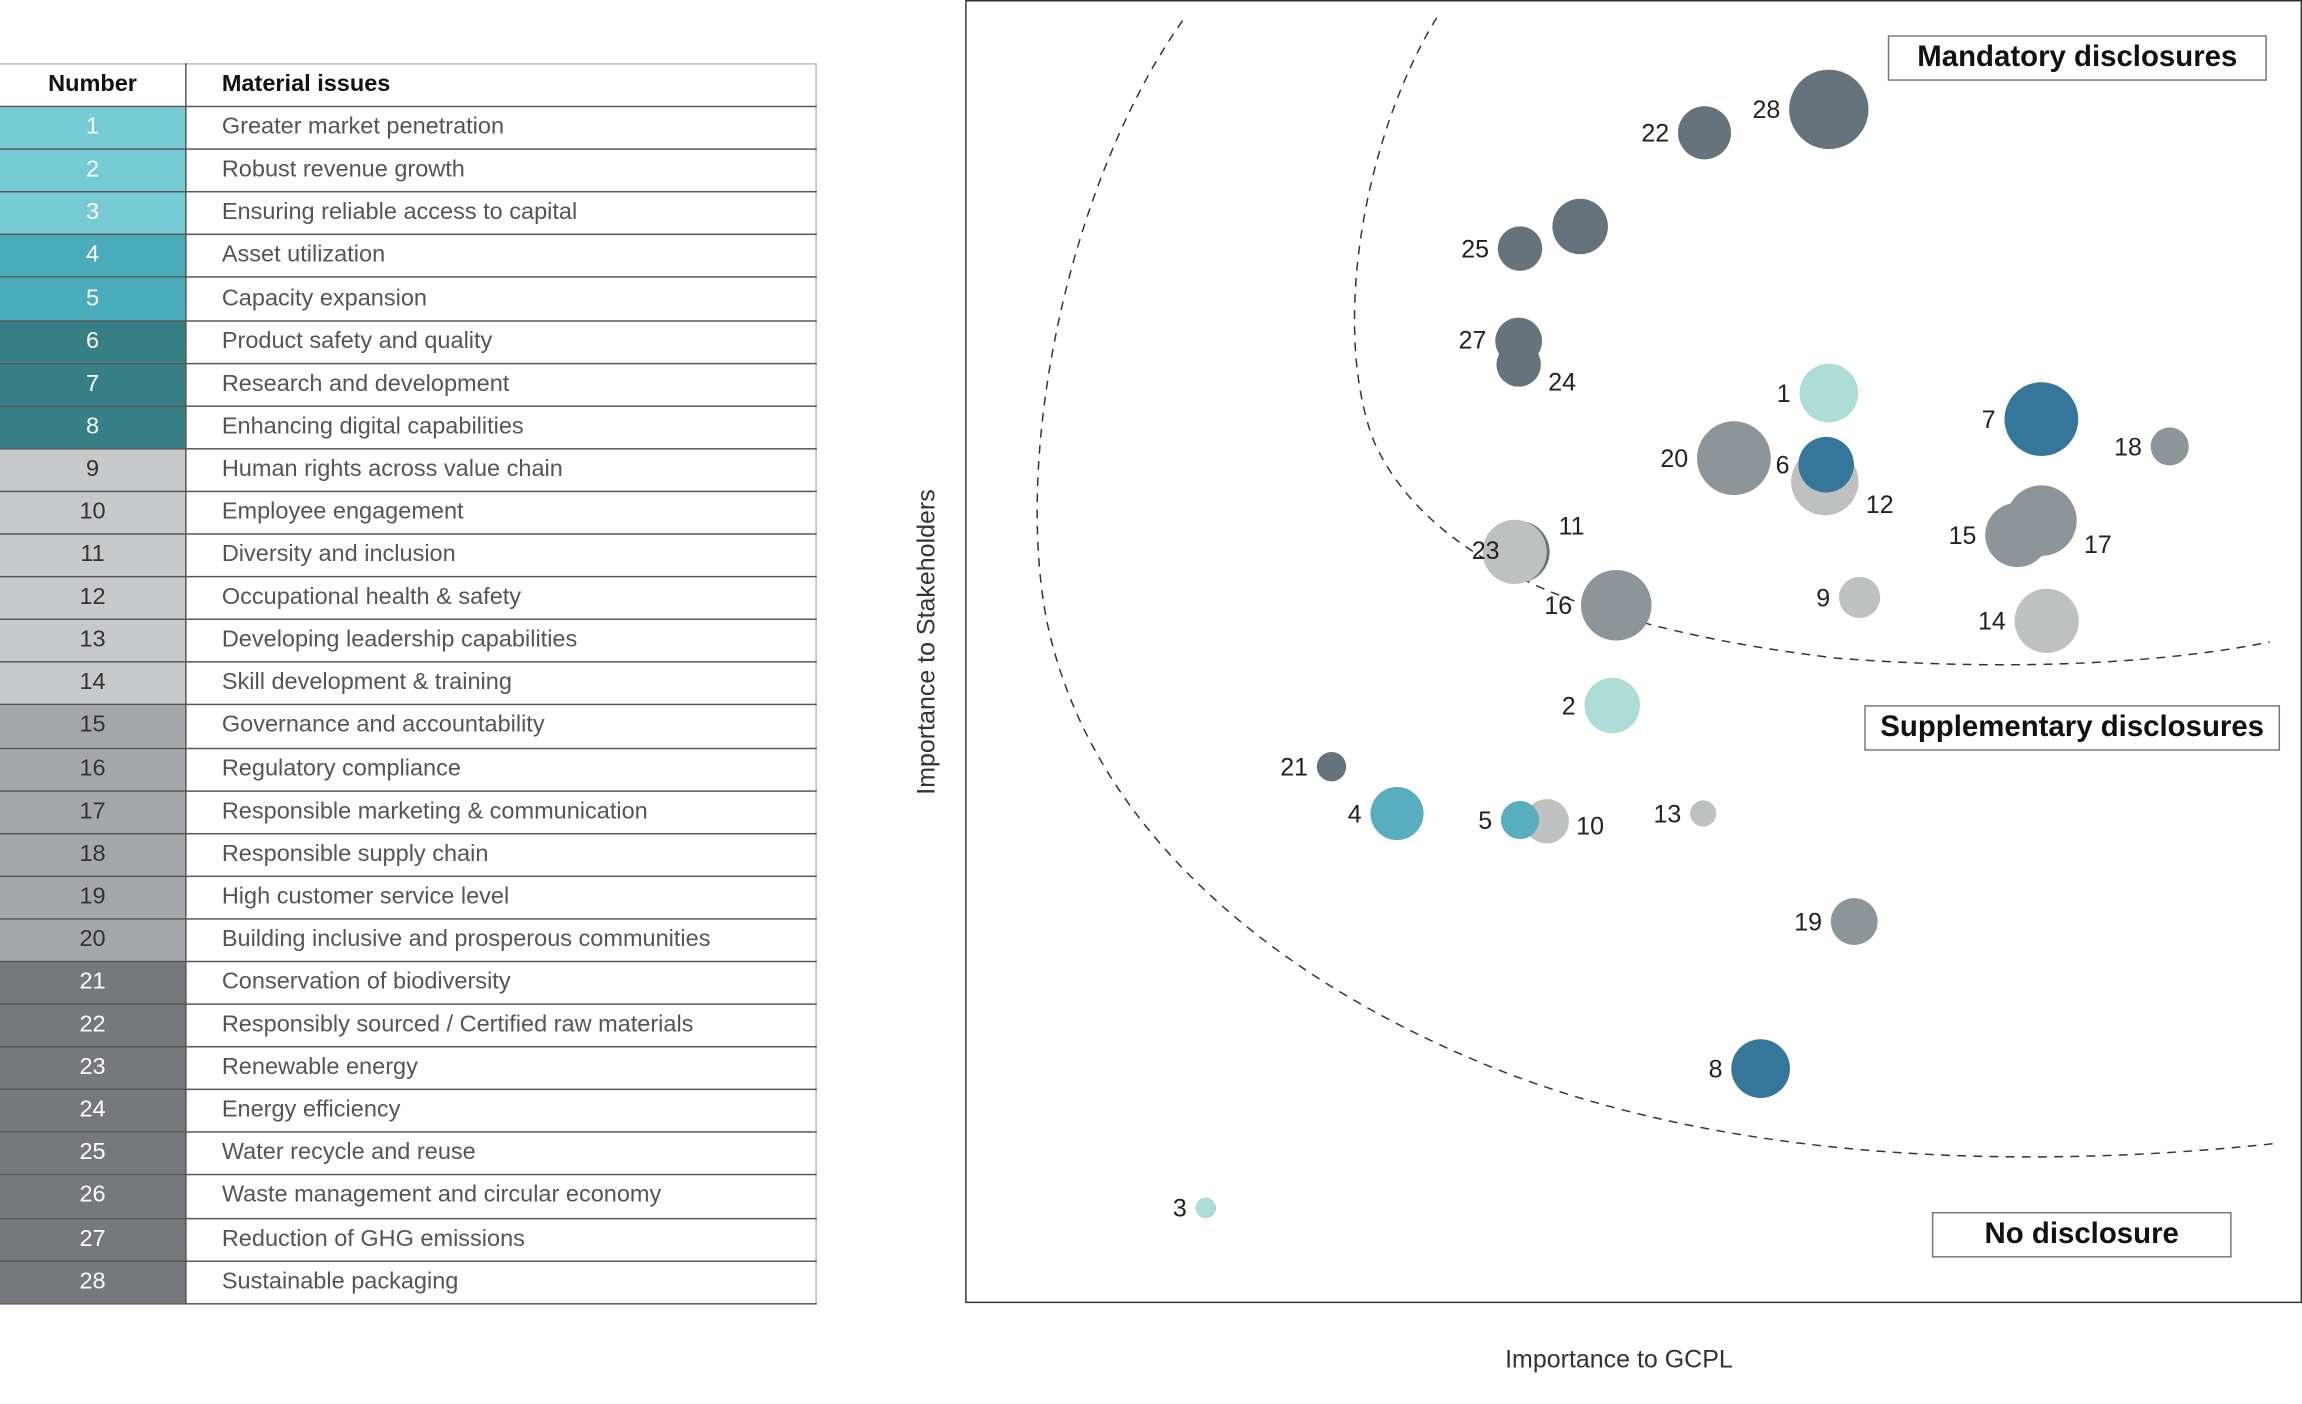 The height and width of the screenshot is (1404, 2302). Describe the element at coordinates (2128, 447) in the screenshot. I see `bubble-label-18: 18` at that location.